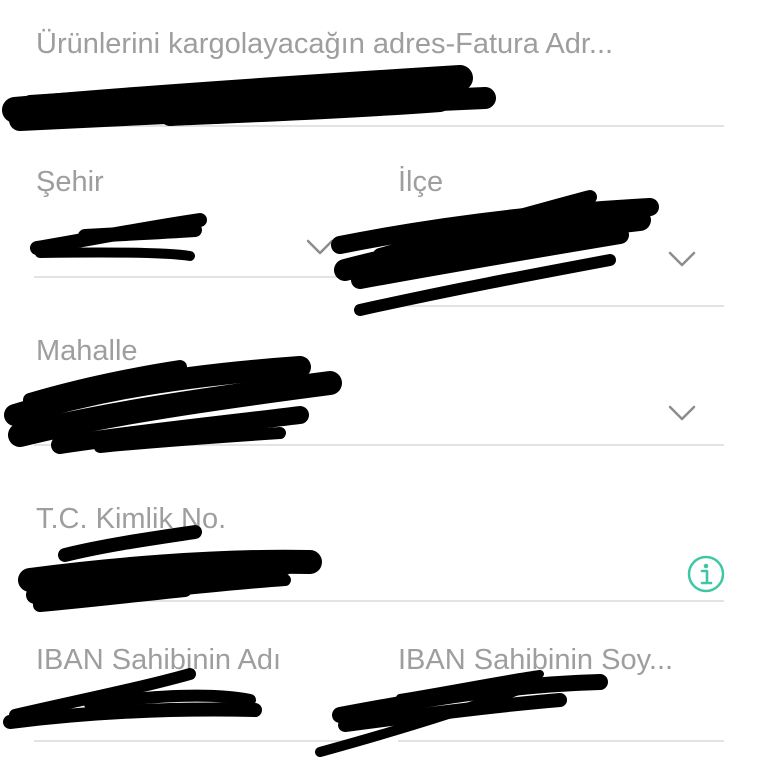 The height and width of the screenshot is (768, 768). I want to click on city-label: Şehir, so click(70, 182).